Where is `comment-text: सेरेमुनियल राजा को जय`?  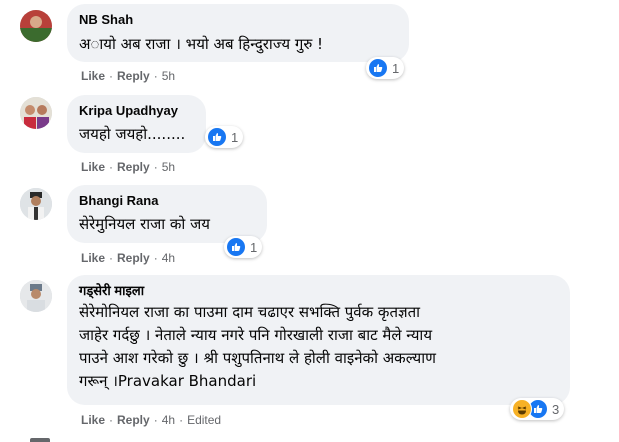 comment-text: सेरेमुनियल राजा को जय is located at coordinates (144, 224).